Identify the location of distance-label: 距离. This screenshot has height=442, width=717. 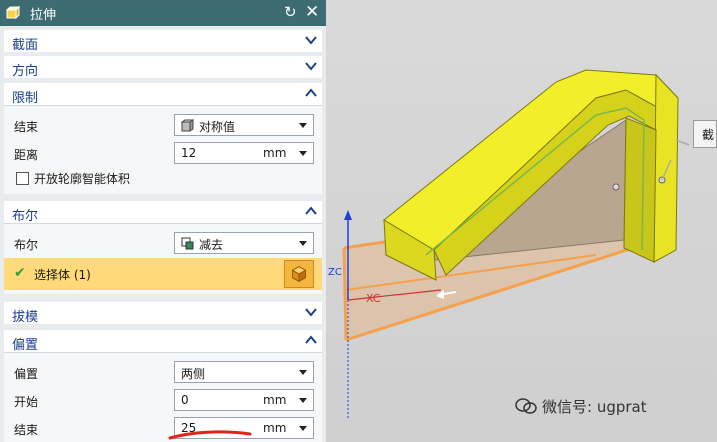
(26, 155).